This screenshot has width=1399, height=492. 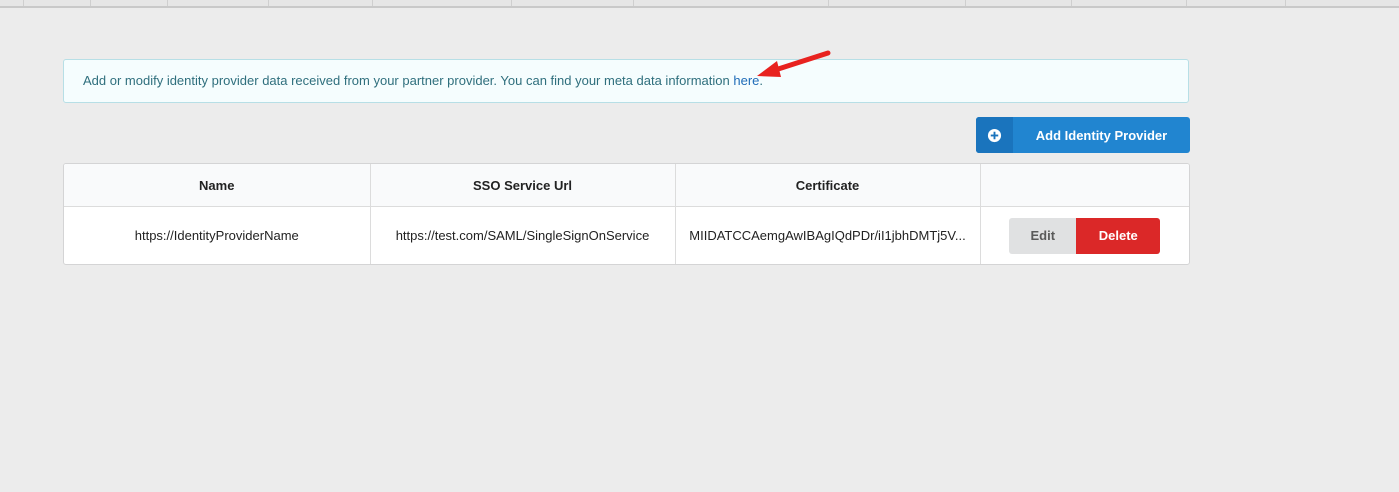 What do you see at coordinates (217, 185) in the screenshot?
I see `column-header-name: Name` at bounding box center [217, 185].